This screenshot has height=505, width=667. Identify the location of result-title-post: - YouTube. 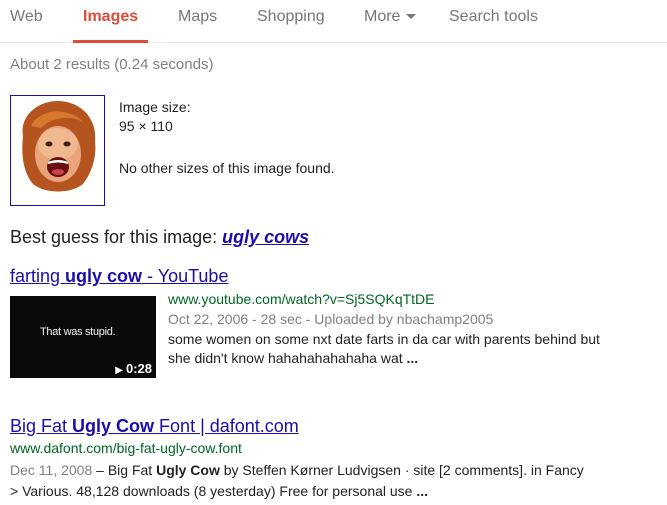
(185, 276).